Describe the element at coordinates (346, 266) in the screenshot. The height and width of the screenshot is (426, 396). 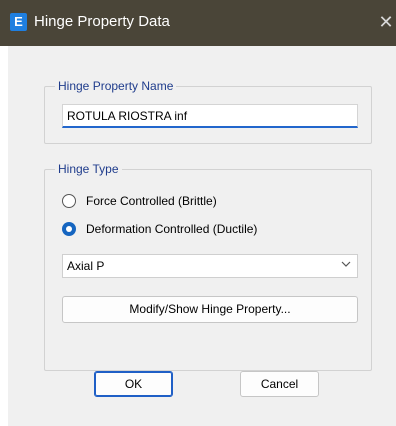
I see `chevron-down-icon` at that location.